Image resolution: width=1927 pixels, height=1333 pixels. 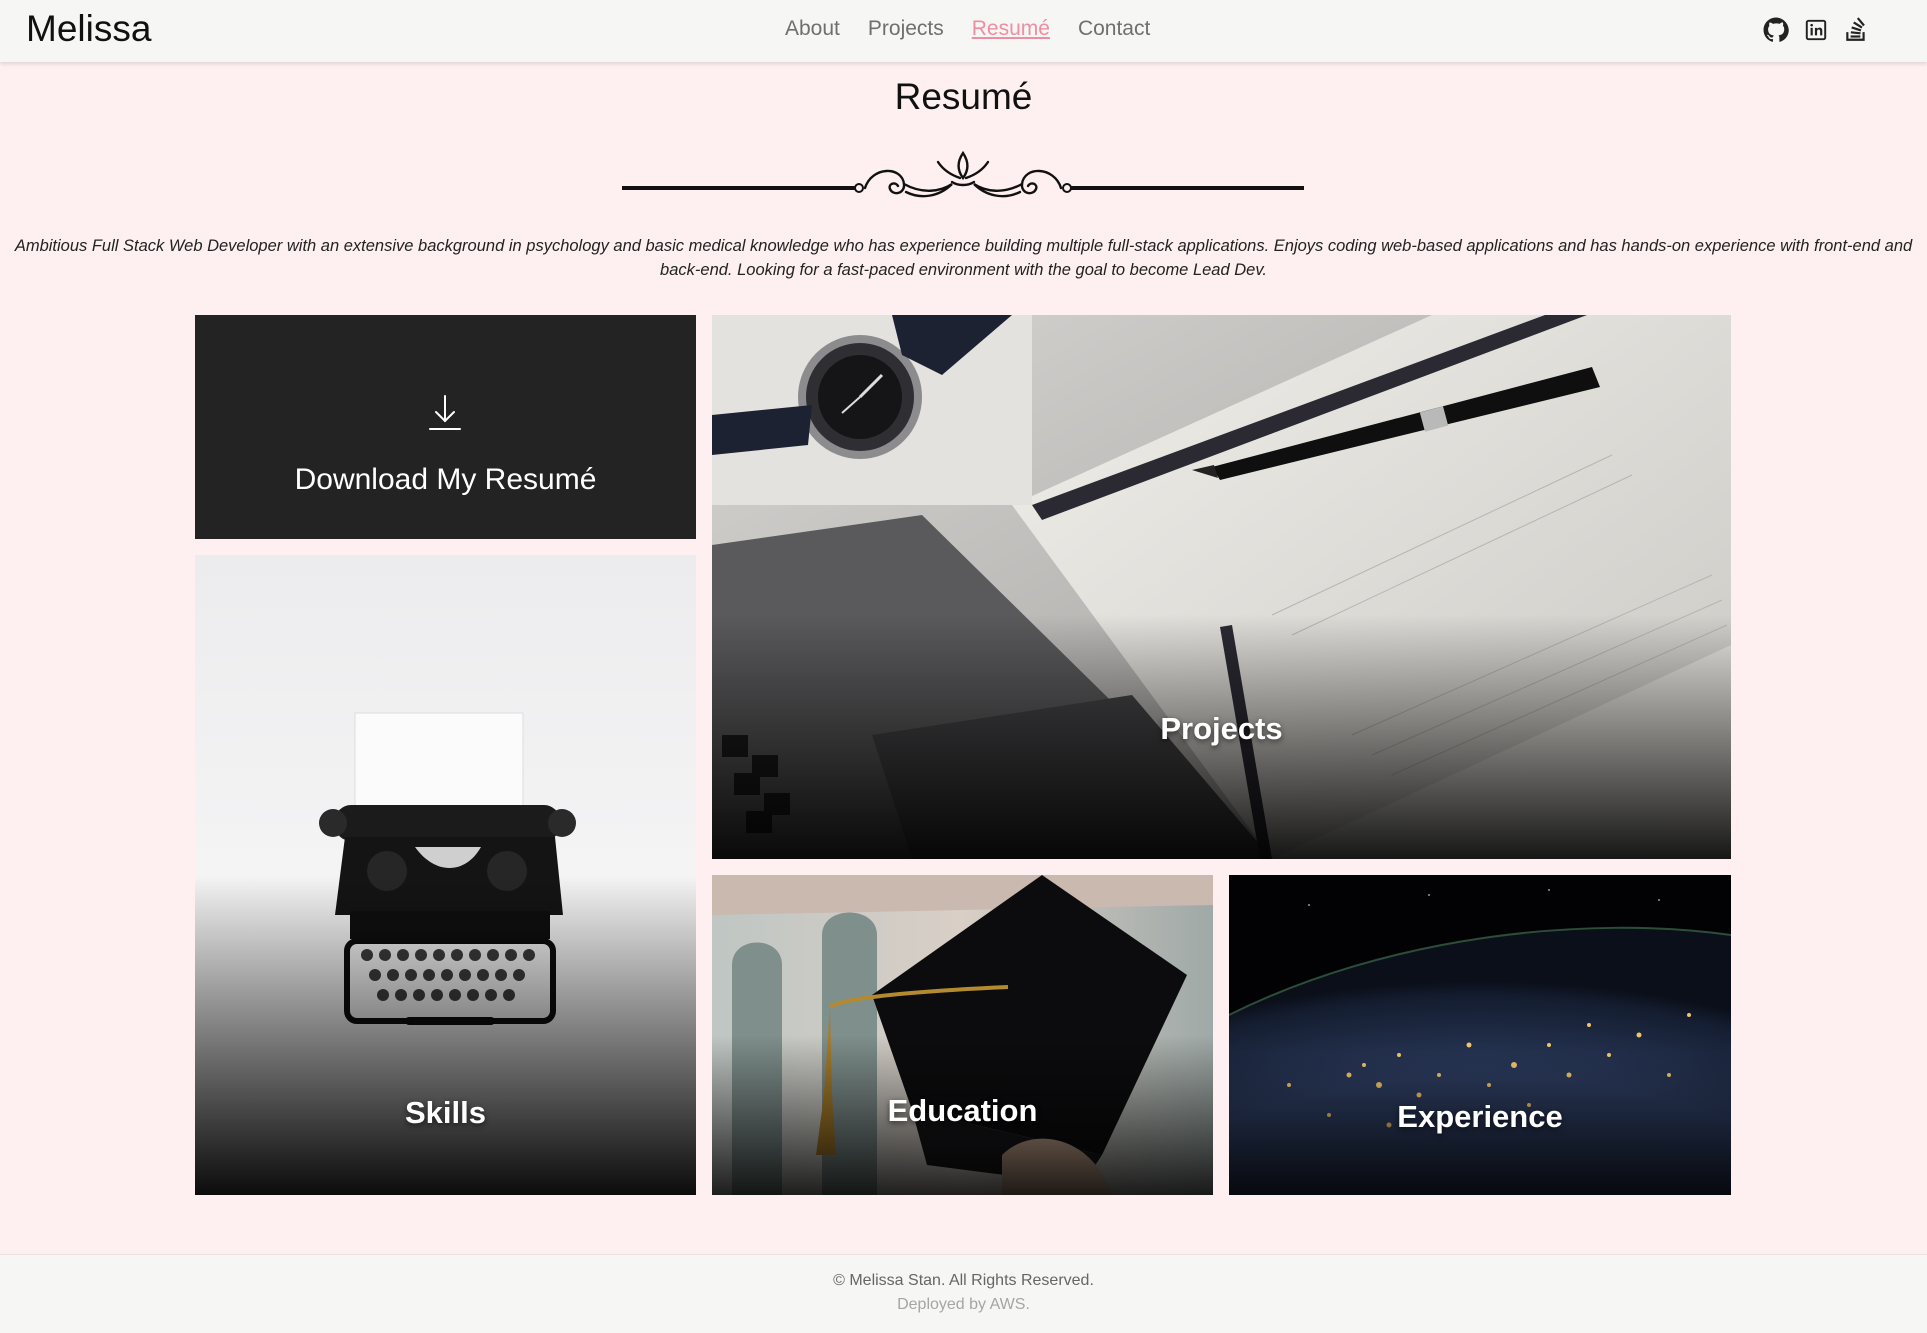 I want to click on experience-label: Experience, so click(x=1480, y=1116).